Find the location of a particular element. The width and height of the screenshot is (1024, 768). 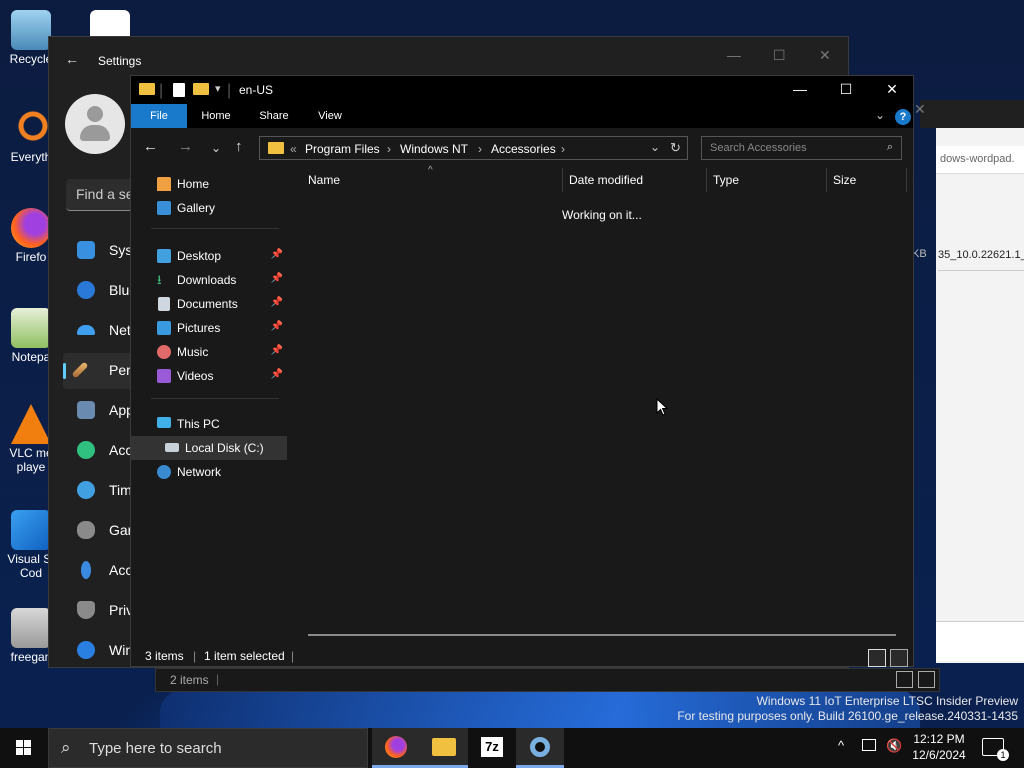

nav-item-this-pc: This PC is located at coordinates (209, 424).